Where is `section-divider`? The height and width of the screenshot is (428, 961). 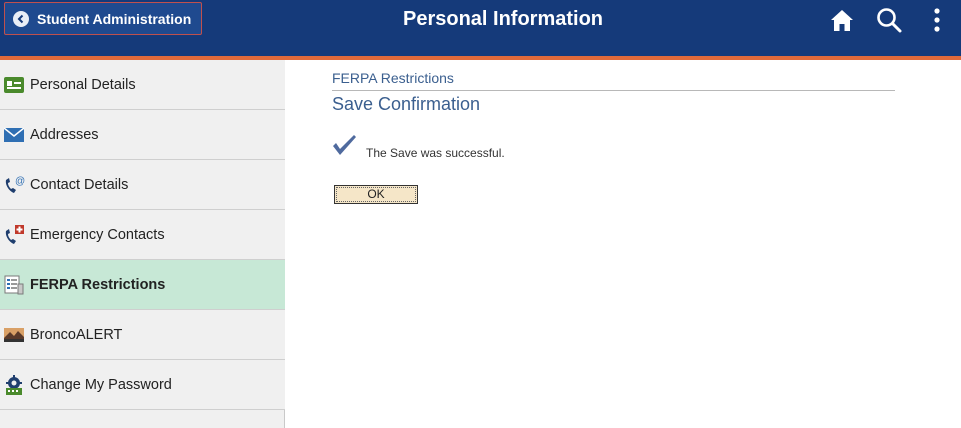 section-divider is located at coordinates (613, 90).